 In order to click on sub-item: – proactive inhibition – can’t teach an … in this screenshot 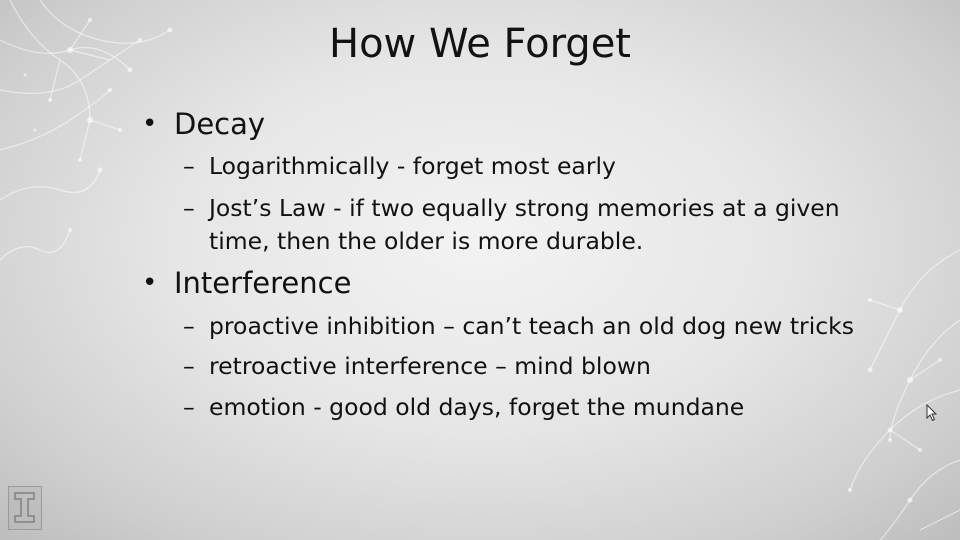, I will do `click(519, 326)`.